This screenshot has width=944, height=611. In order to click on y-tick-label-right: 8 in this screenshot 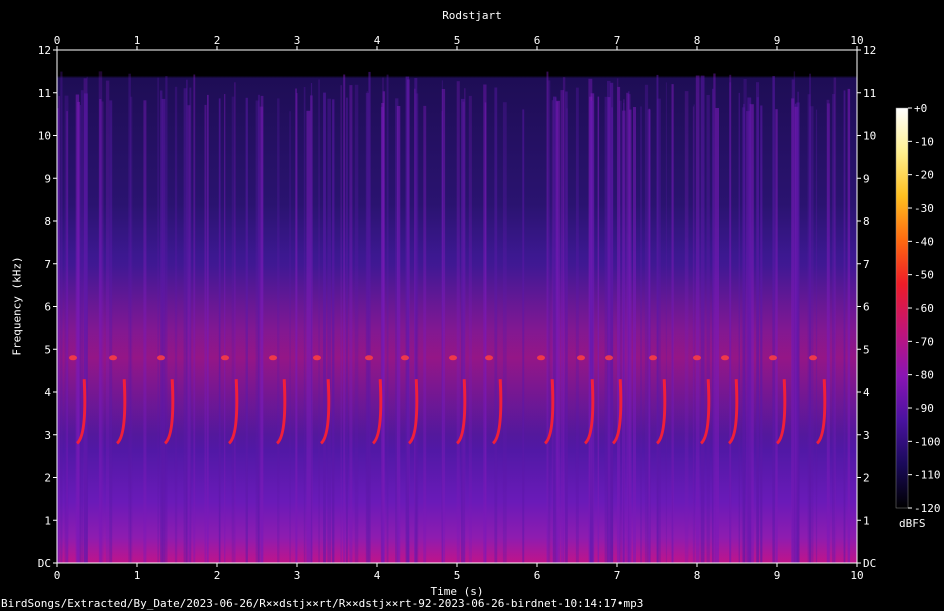, I will do `click(866, 221)`.